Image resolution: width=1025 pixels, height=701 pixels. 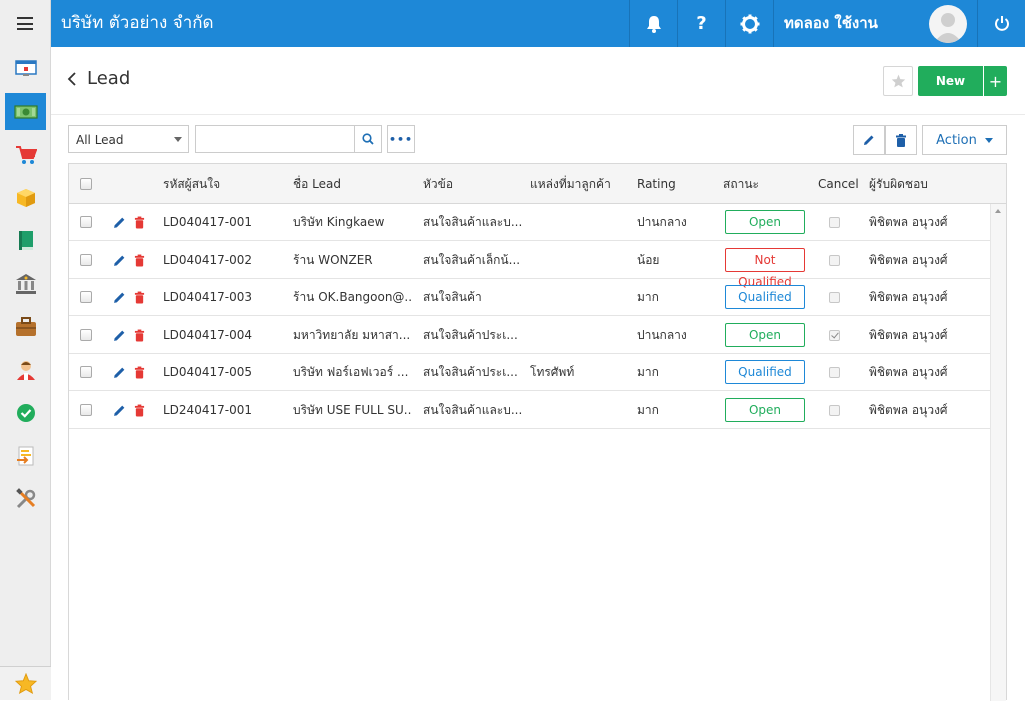 I want to click on check-circle-icon, so click(x=25, y=412).